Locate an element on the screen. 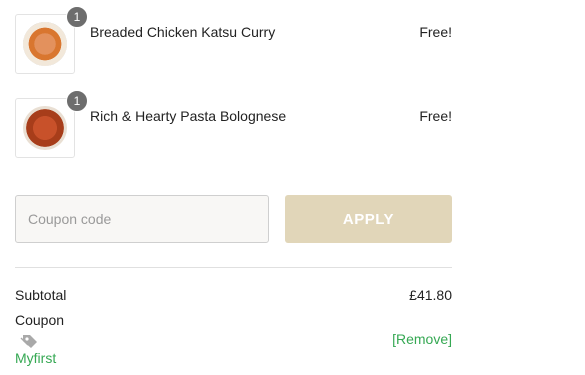 This screenshot has height=375, width=585. coupon-code-input is located at coordinates (142, 219).